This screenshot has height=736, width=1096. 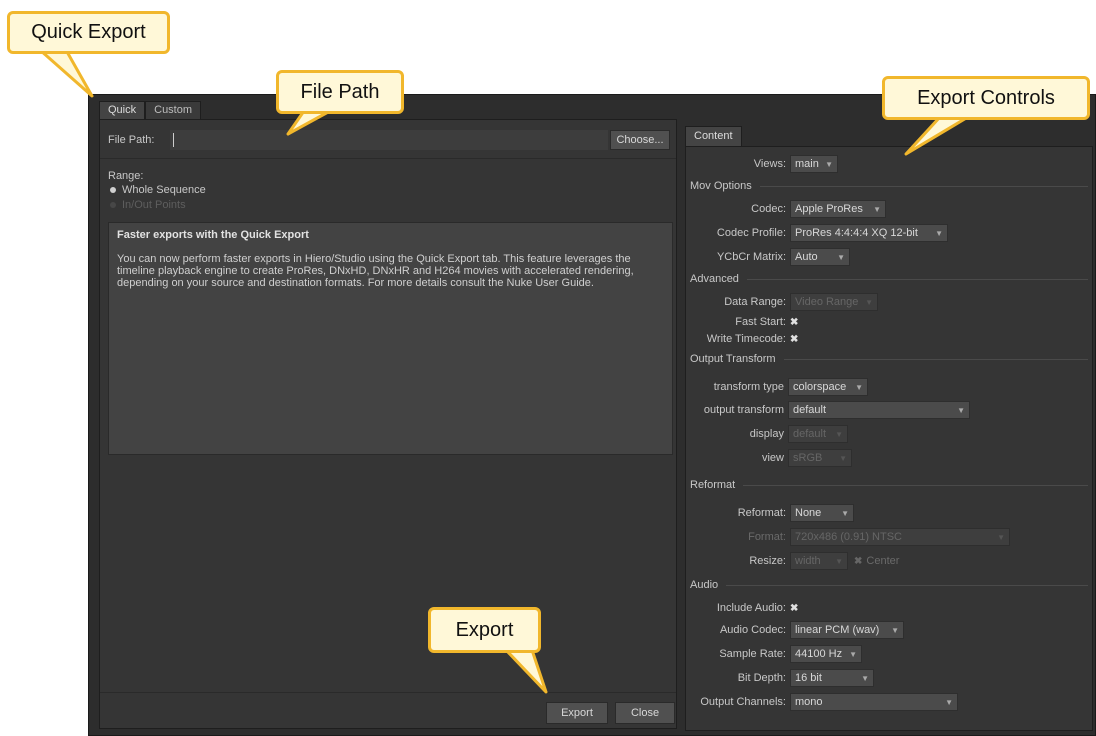 I want to click on format-label: Format:, so click(x=767, y=537).